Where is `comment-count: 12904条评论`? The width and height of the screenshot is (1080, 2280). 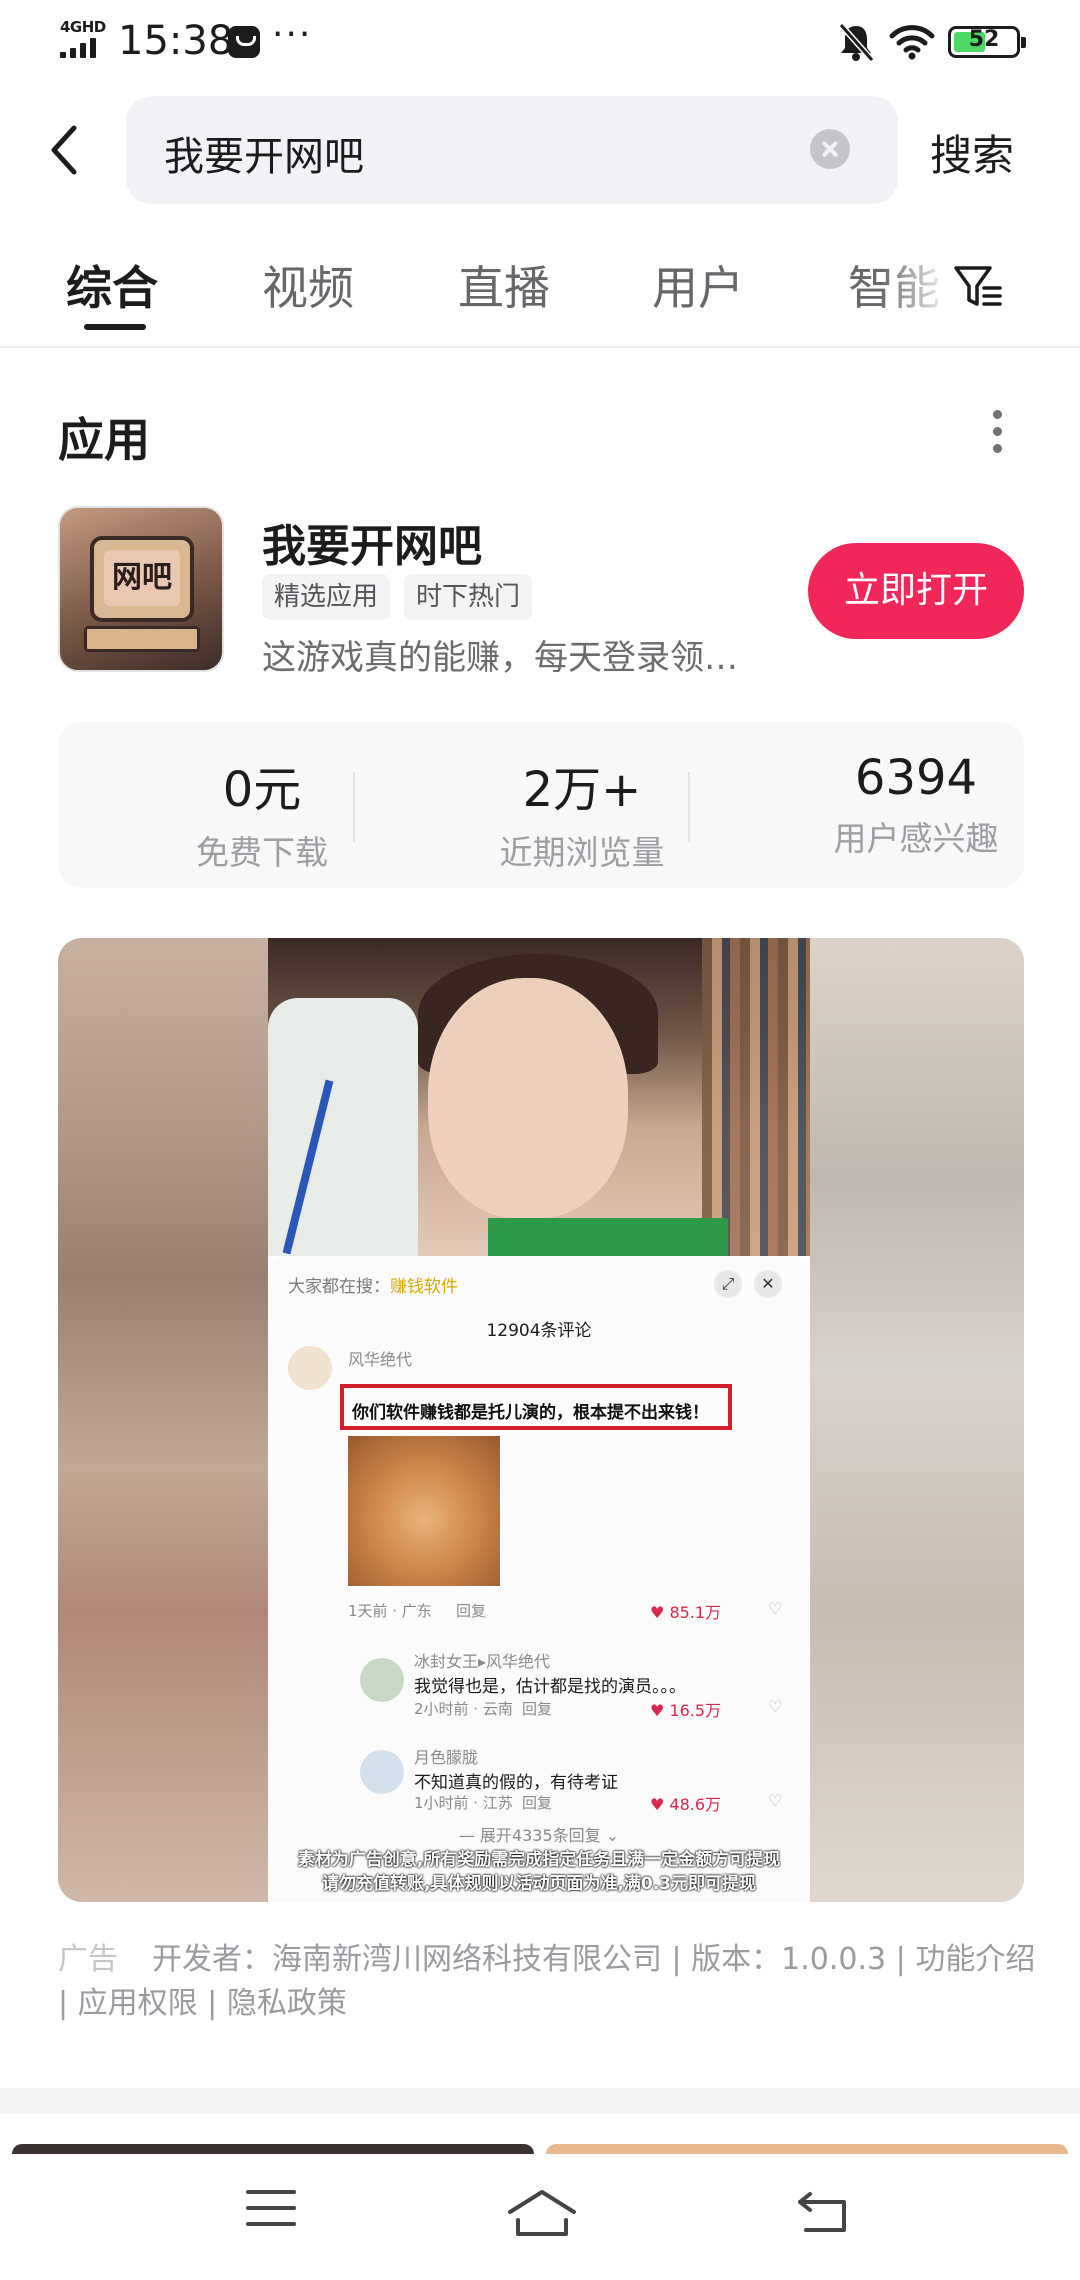
comment-count: 12904条评论 is located at coordinates (539, 1331).